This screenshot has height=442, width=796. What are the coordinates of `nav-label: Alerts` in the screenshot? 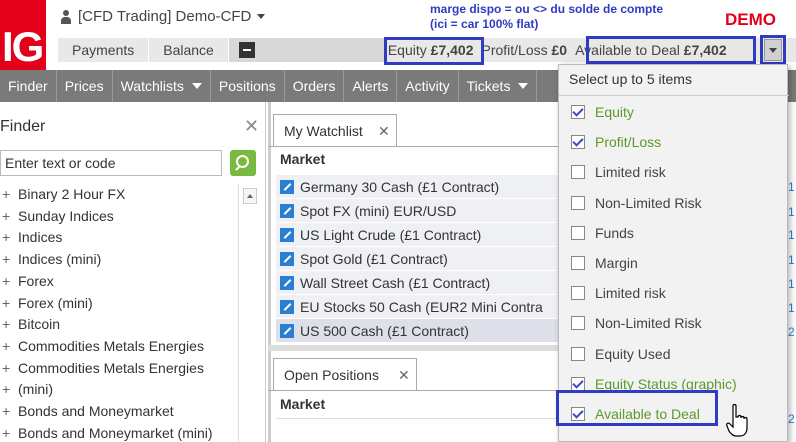 It's located at (370, 86).